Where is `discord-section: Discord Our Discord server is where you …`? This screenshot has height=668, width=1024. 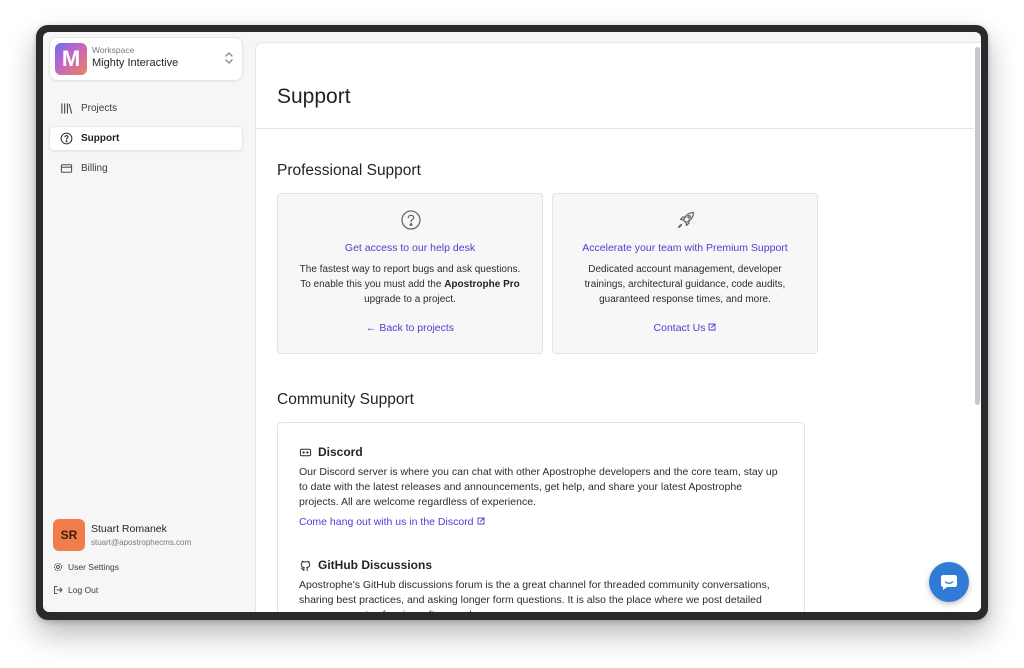
discord-section: Discord Our Discord server is where you … is located at coordinates (539, 486).